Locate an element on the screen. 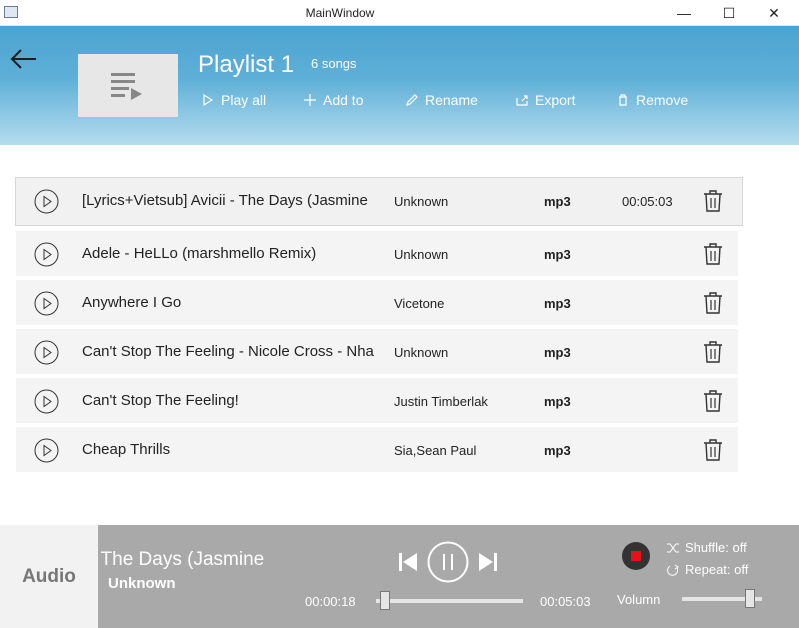 This screenshot has width=799, height=628. shuffle-toggle: Shuffle: off is located at coordinates (706, 547).